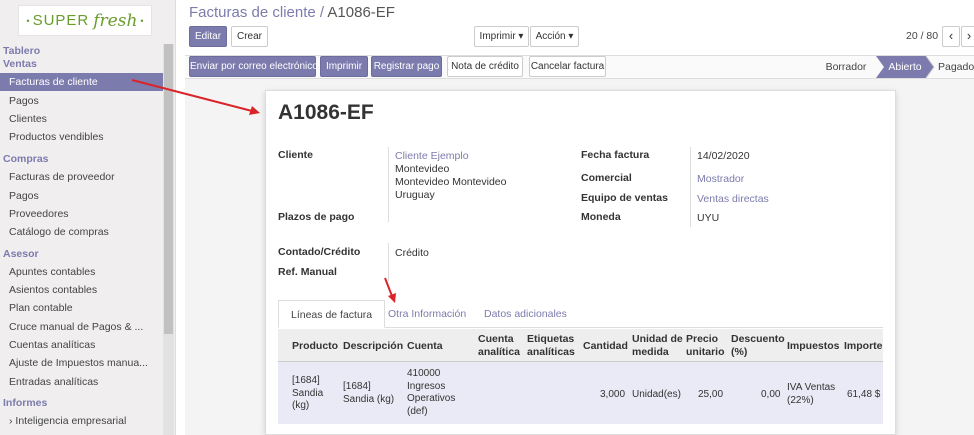  What do you see at coordinates (332, 314) in the screenshot?
I see `tab-lineas-factura: Líneas de factura` at bounding box center [332, 314].